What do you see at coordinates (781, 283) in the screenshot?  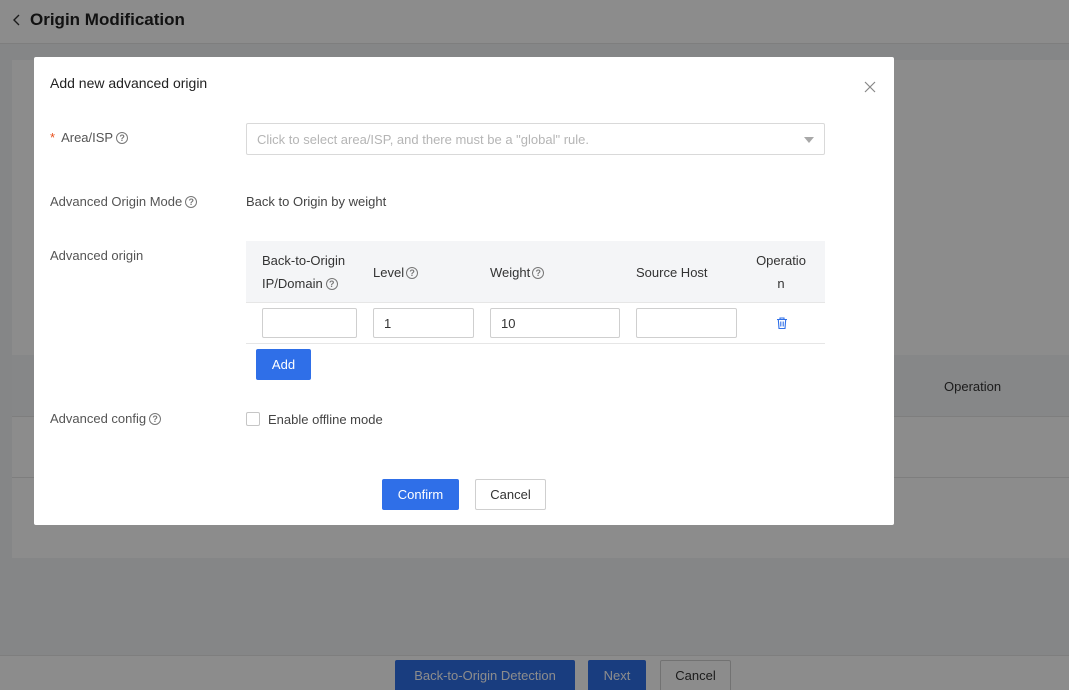 I see `operation-header-line2: n` at bounding box center [781, 283].